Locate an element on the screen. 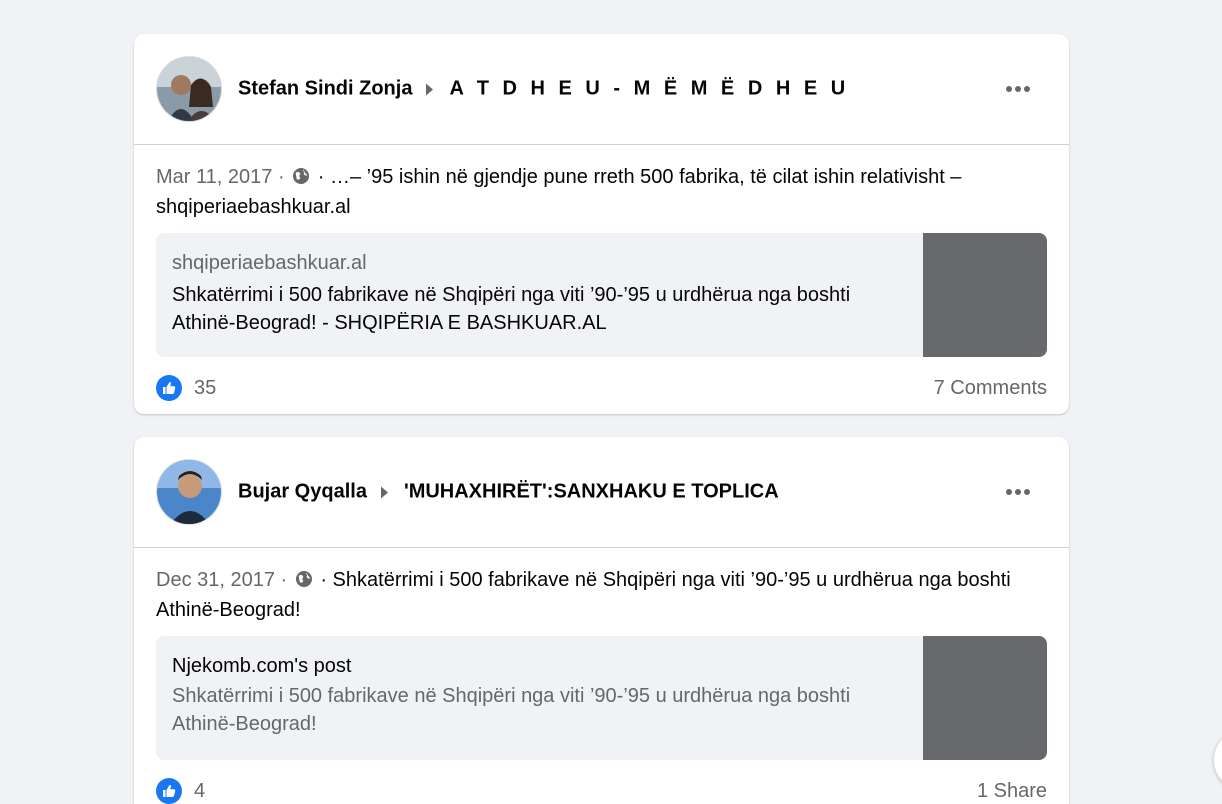 The height and width of the screenshot is (804, 1222). shares-count-link: 1 Share is located at coordinates (1012, 791).